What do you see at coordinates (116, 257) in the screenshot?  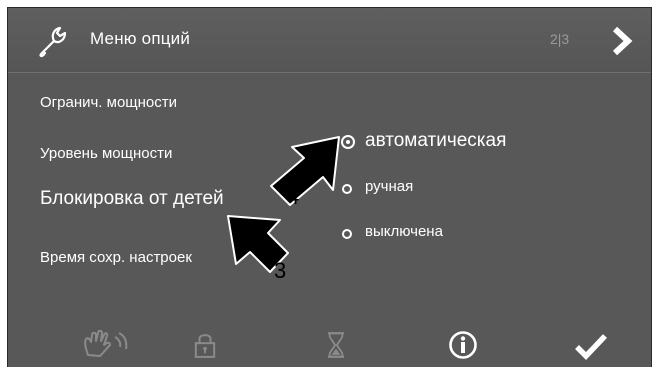 I see `menu-item-save-time: Время сохр. настроек` at bounding box center [116, 257].